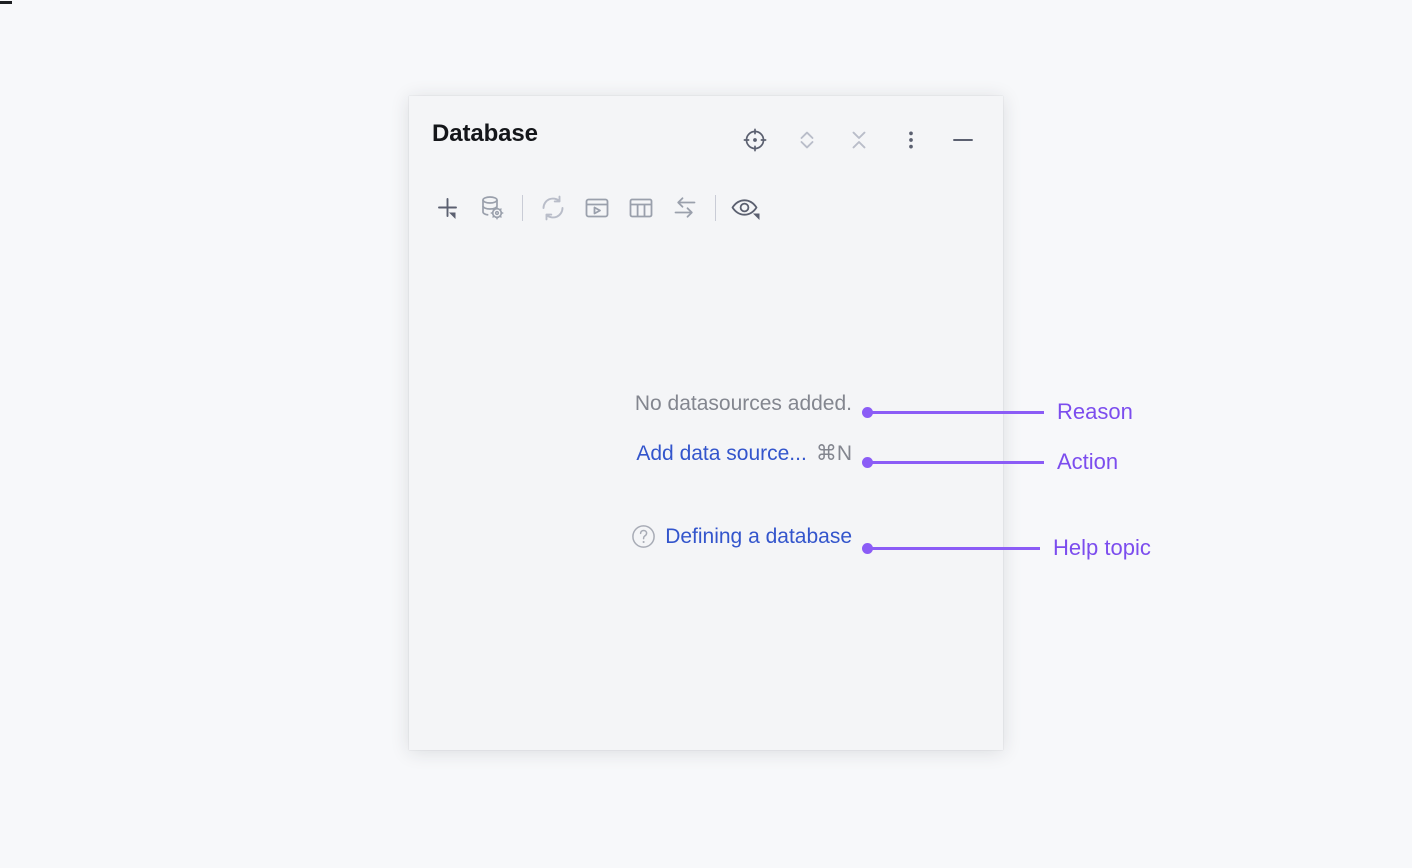  I want to click on annotation-help-topic: Help topic, so click(1006, 548).